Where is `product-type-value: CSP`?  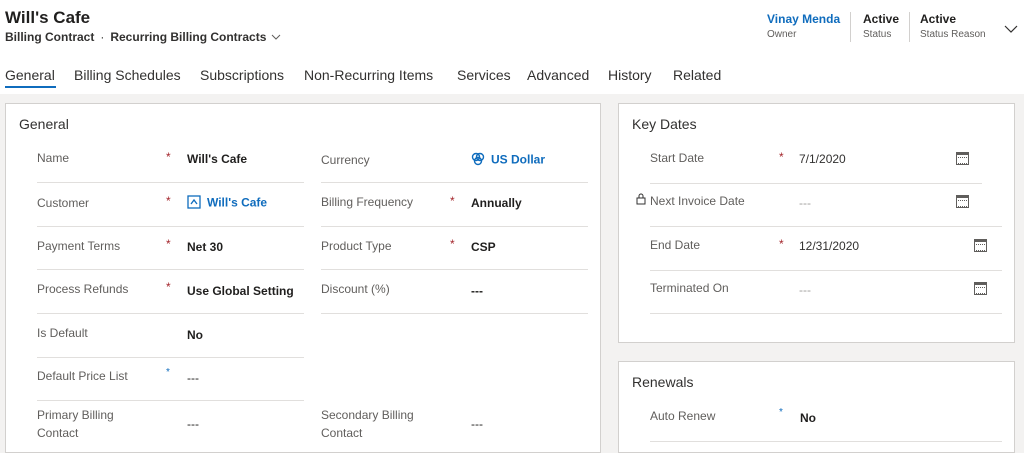 product-type-value: CSP is located at coordinates (483, 247).